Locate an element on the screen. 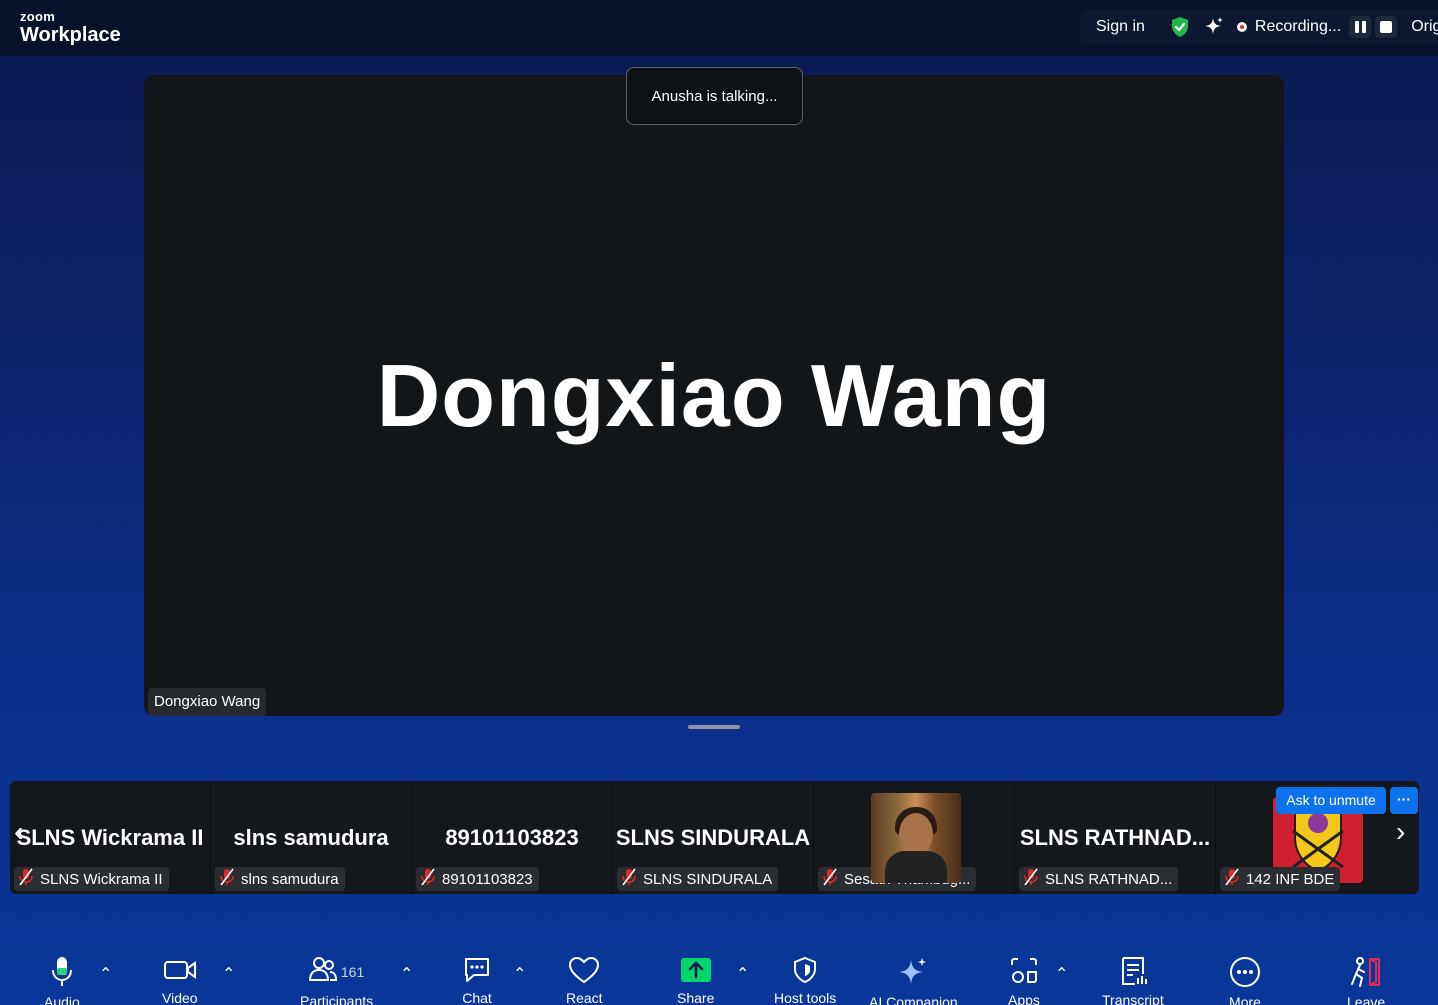 Image resolution: width=1438 pixels, height=1005 pixels. participant-tile: SLNS SINDURALA SLNS SINDURALA is located at coordinates (713, 837).